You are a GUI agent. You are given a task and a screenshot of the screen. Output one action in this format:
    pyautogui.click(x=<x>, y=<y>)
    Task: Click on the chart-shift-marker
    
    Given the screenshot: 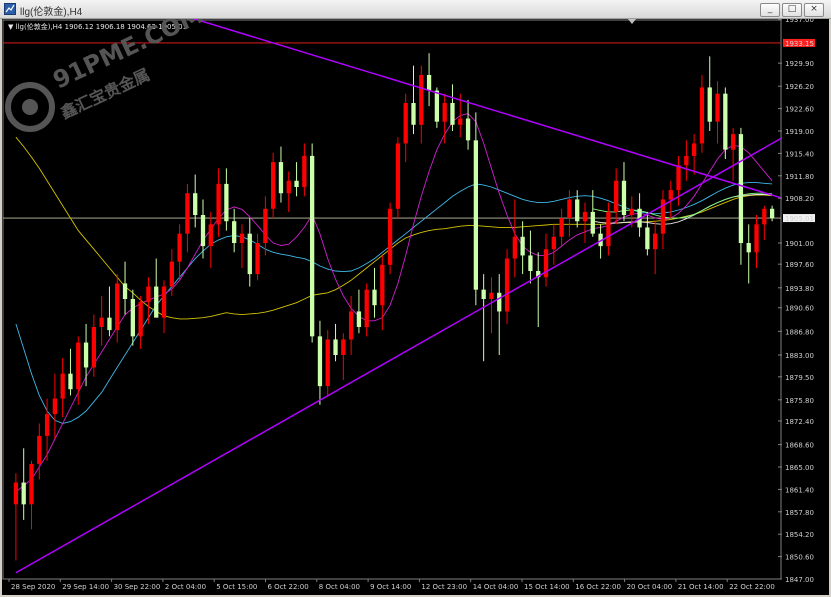 What is the action you would take?
    pyautogui.click(x=632, y=21)
    